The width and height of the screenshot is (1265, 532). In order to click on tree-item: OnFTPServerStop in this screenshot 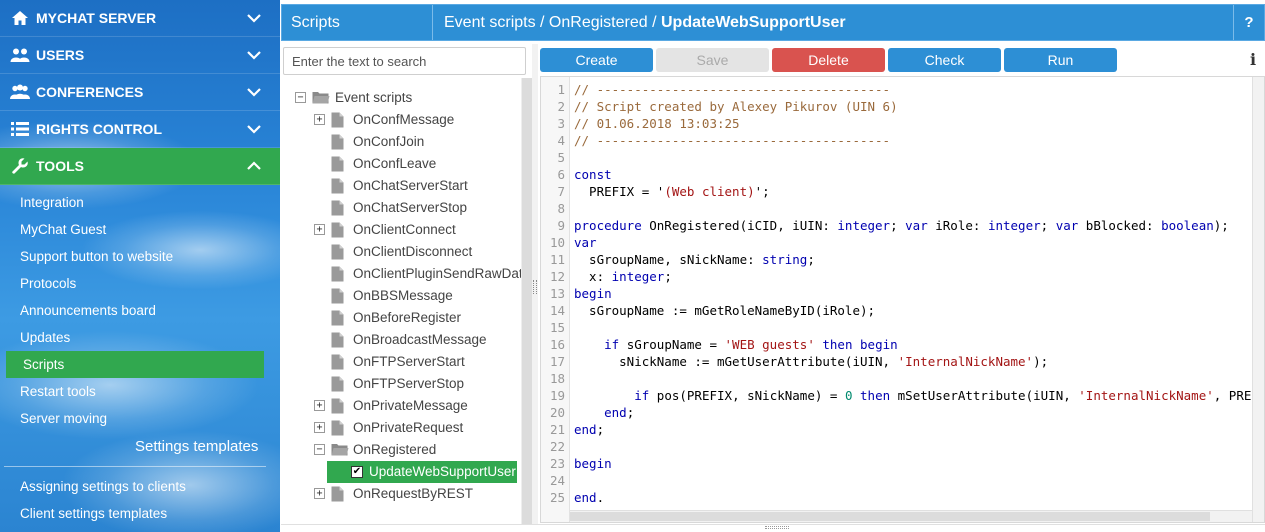, I will do `click(401, 384)`.